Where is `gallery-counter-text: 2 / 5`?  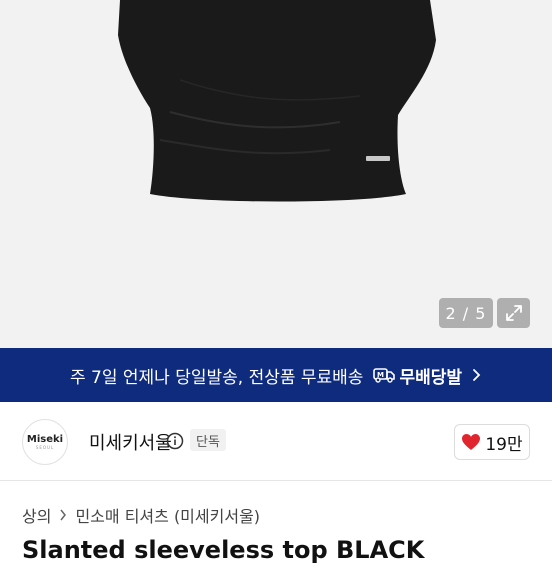
gallery-counter-text: 2 / 5 is located at coordinates (466, 313).